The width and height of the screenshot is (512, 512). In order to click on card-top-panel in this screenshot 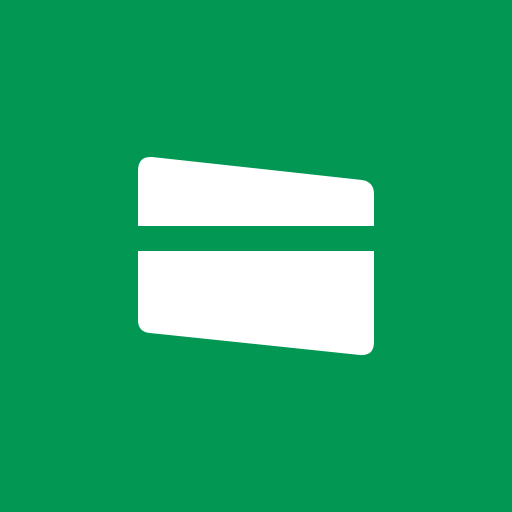, I will do `click(256, 191)`.